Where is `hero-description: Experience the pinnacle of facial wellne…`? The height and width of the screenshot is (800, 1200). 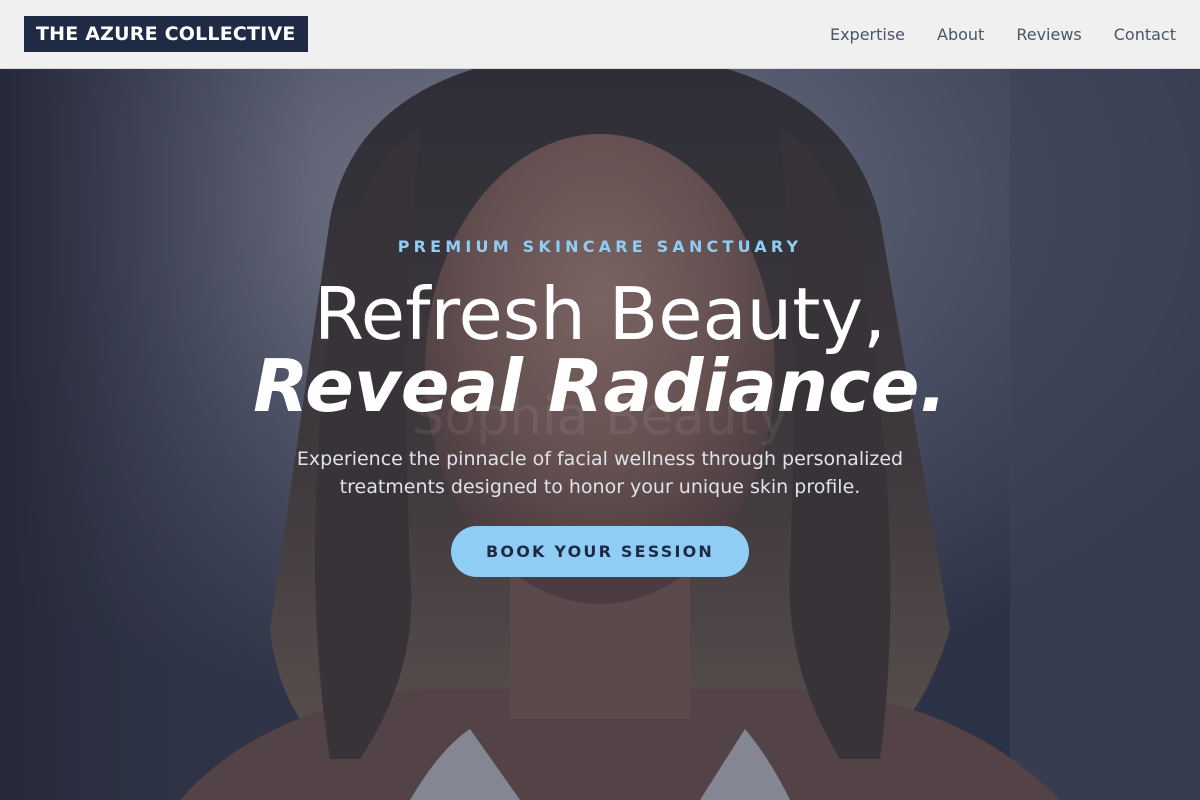
hero-description: Experience the pinnacle of facial wellne… is located at coordinates (600, 473).